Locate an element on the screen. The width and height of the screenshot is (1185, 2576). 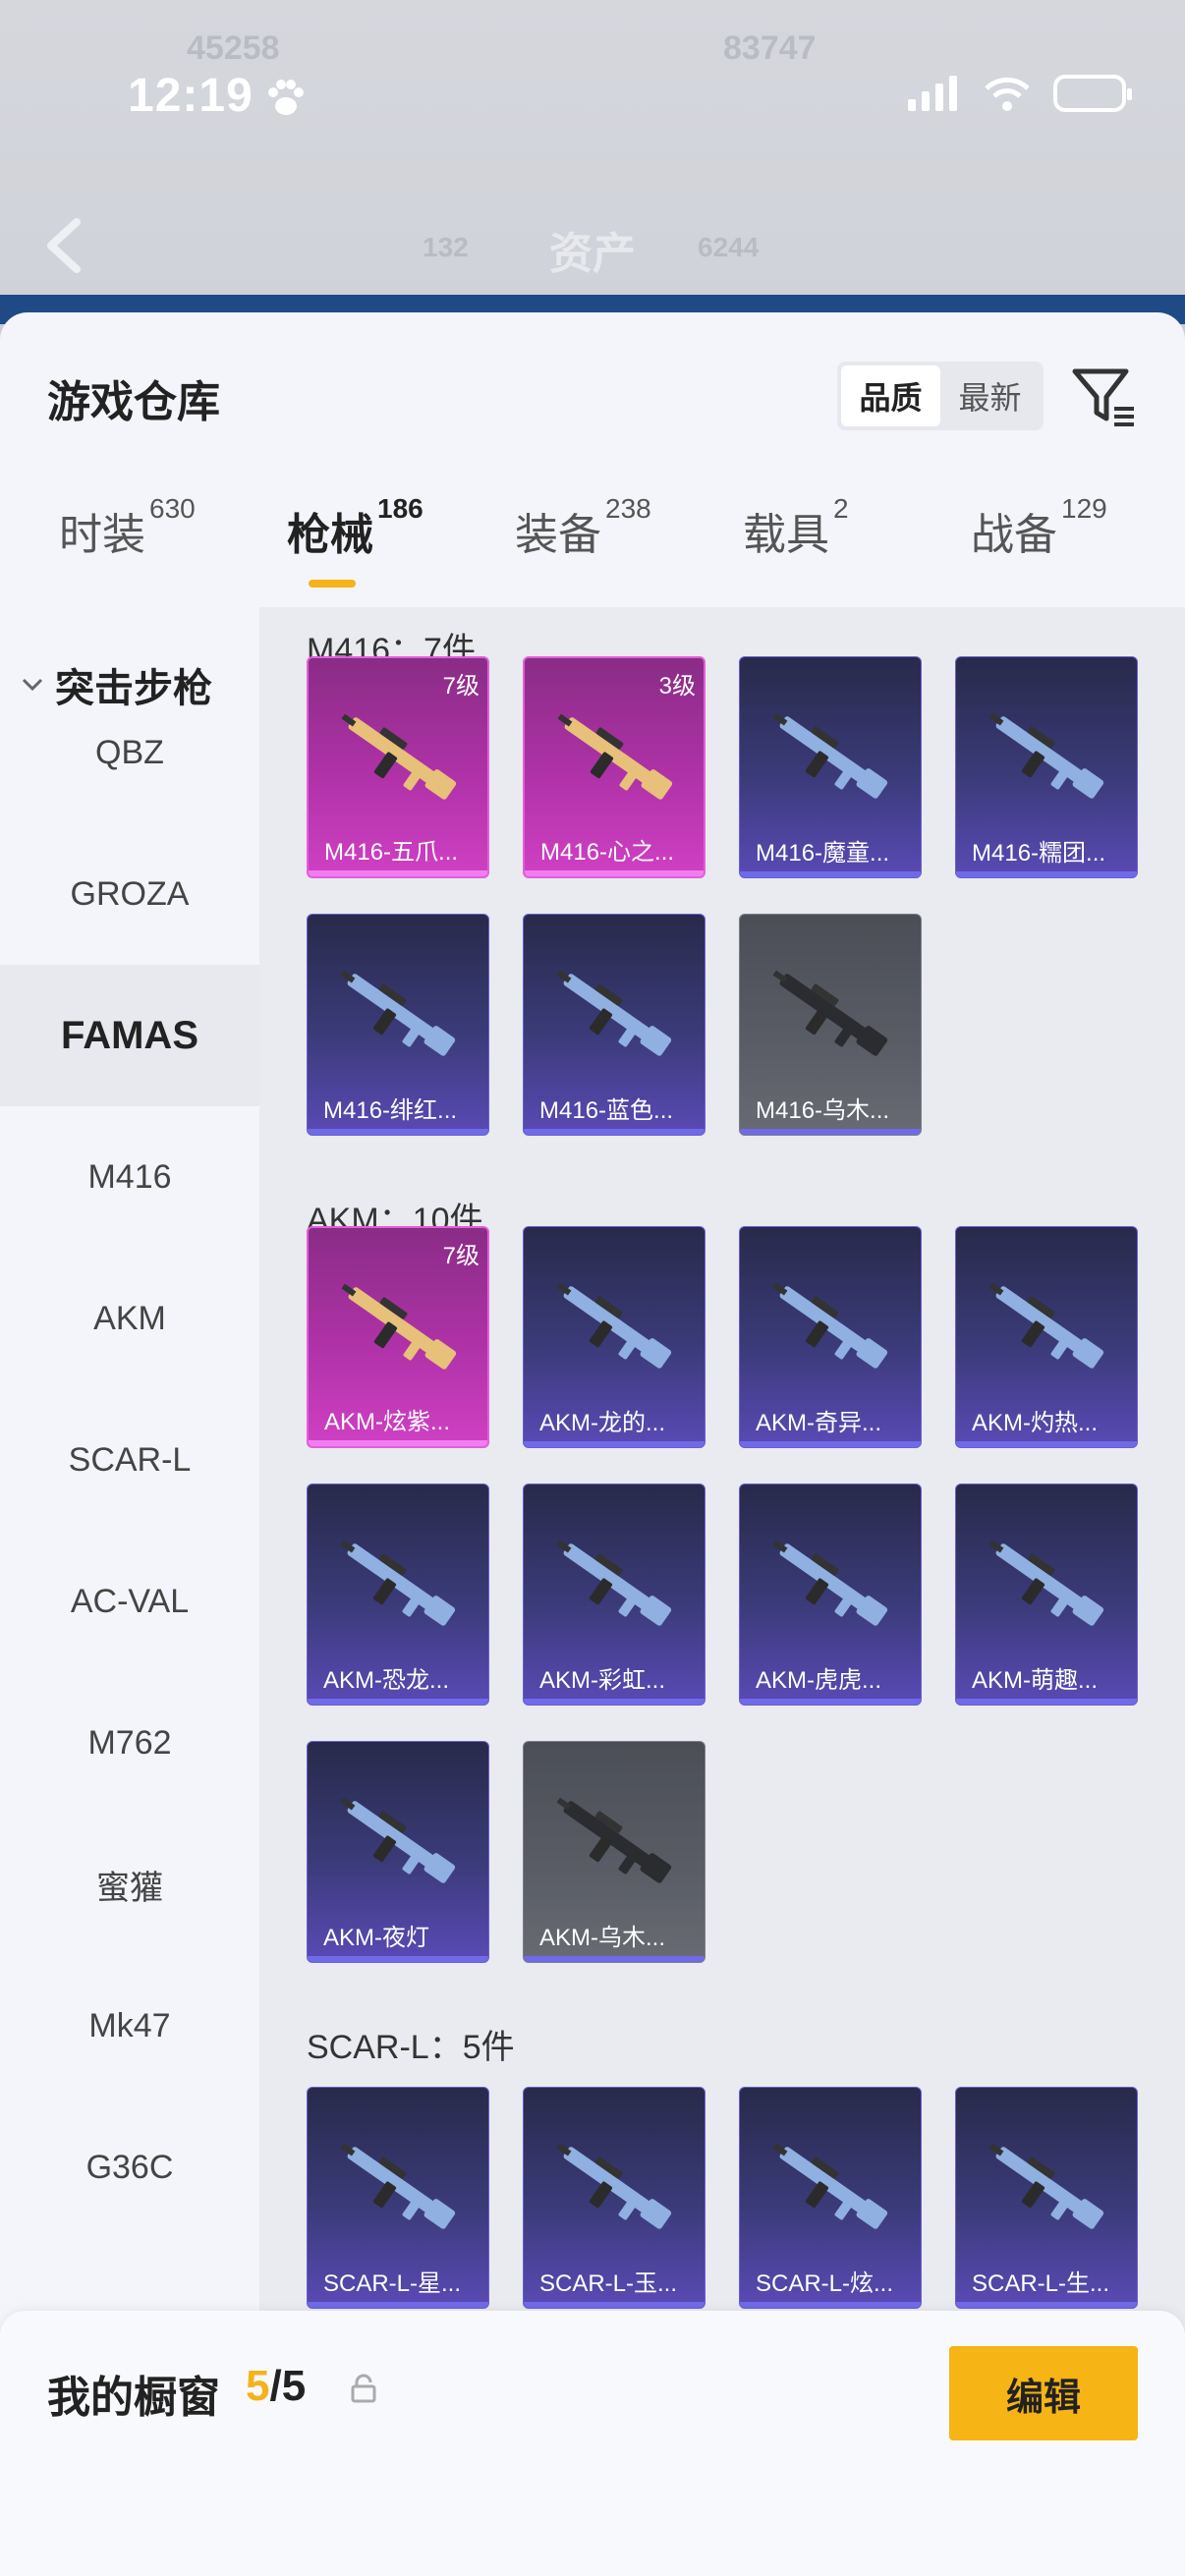
sidebar-item-m762: M762 is located at coordinates (130, 1743).